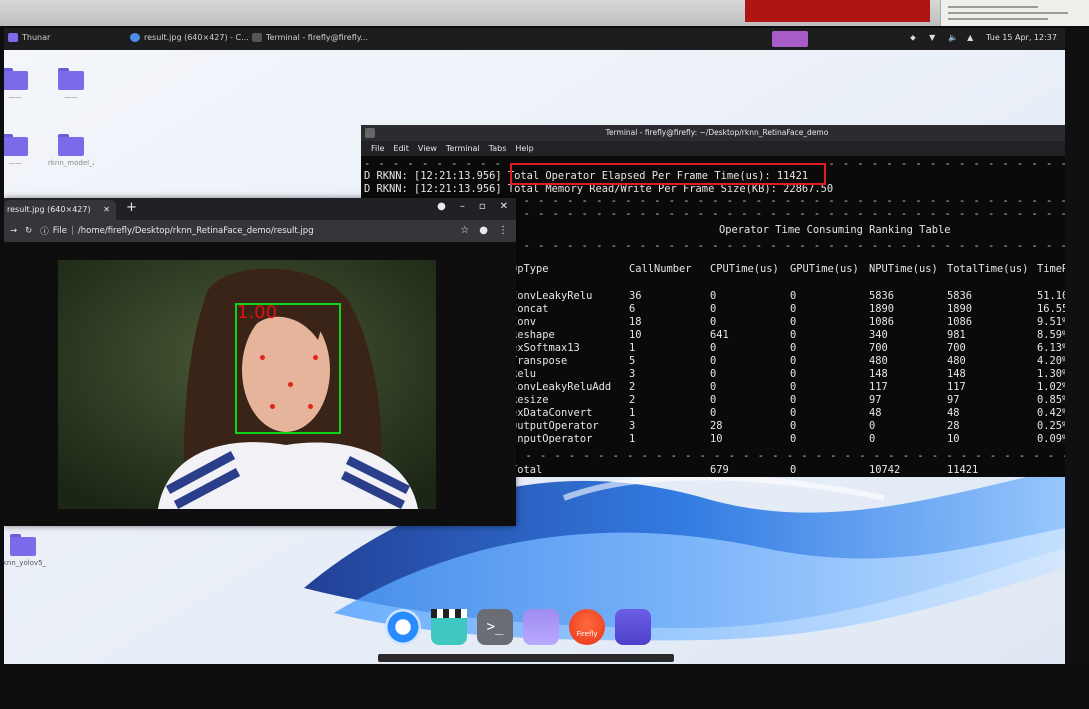 This screenshot has width=1089, height=709. I want to click on table-total-row: Total 679 0 10742 11421, so click(788, 470).